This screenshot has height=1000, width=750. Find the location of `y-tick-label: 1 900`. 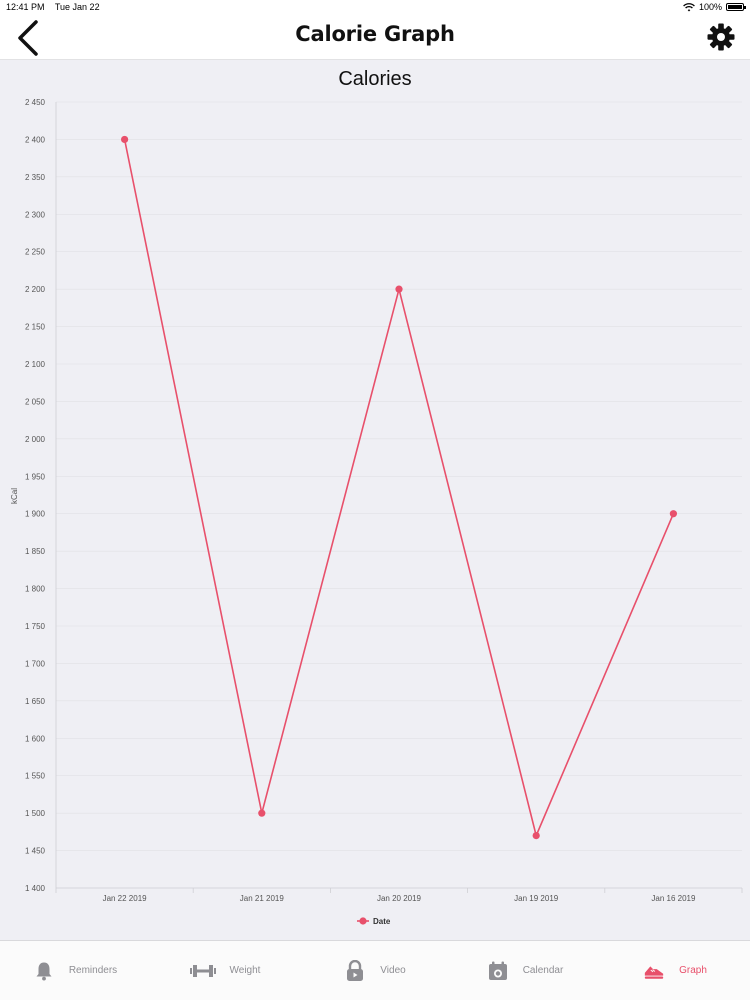

y-tick-label: 1 900 is located at coordinates (35, 514).